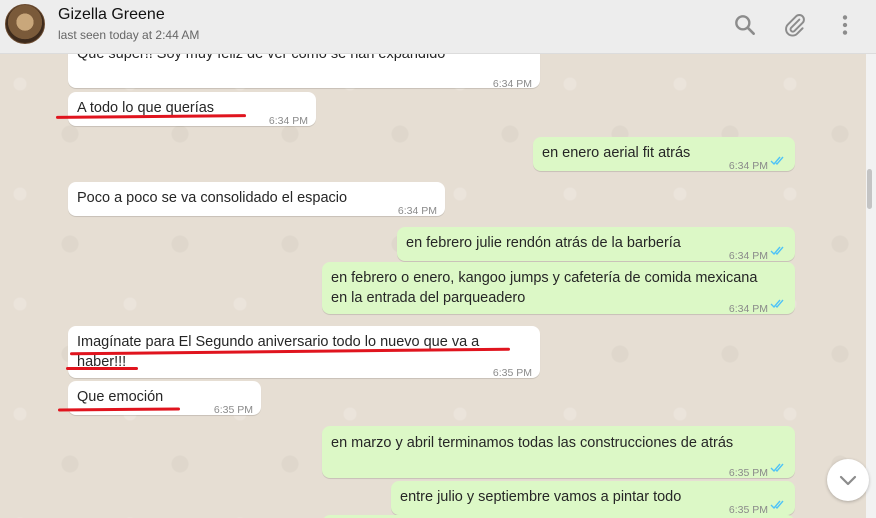 The height and width of the screenshot is (518, 876). Describe the element at coordinates (616, 153) in the screenshot. I see `message-text: en enero aerial fit atrás` at that location.